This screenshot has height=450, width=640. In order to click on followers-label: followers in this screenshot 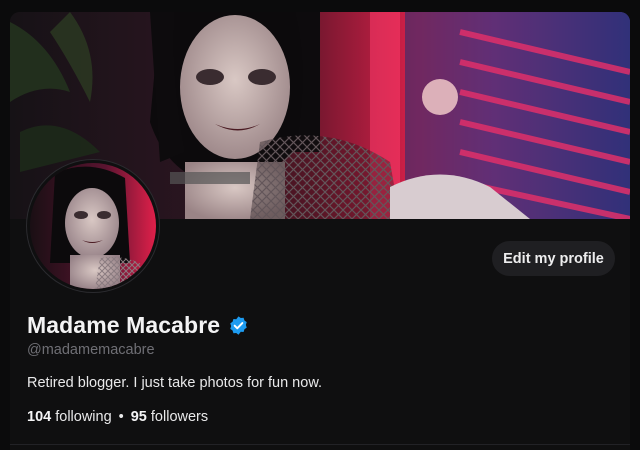, I will do `click(177, 417)`.